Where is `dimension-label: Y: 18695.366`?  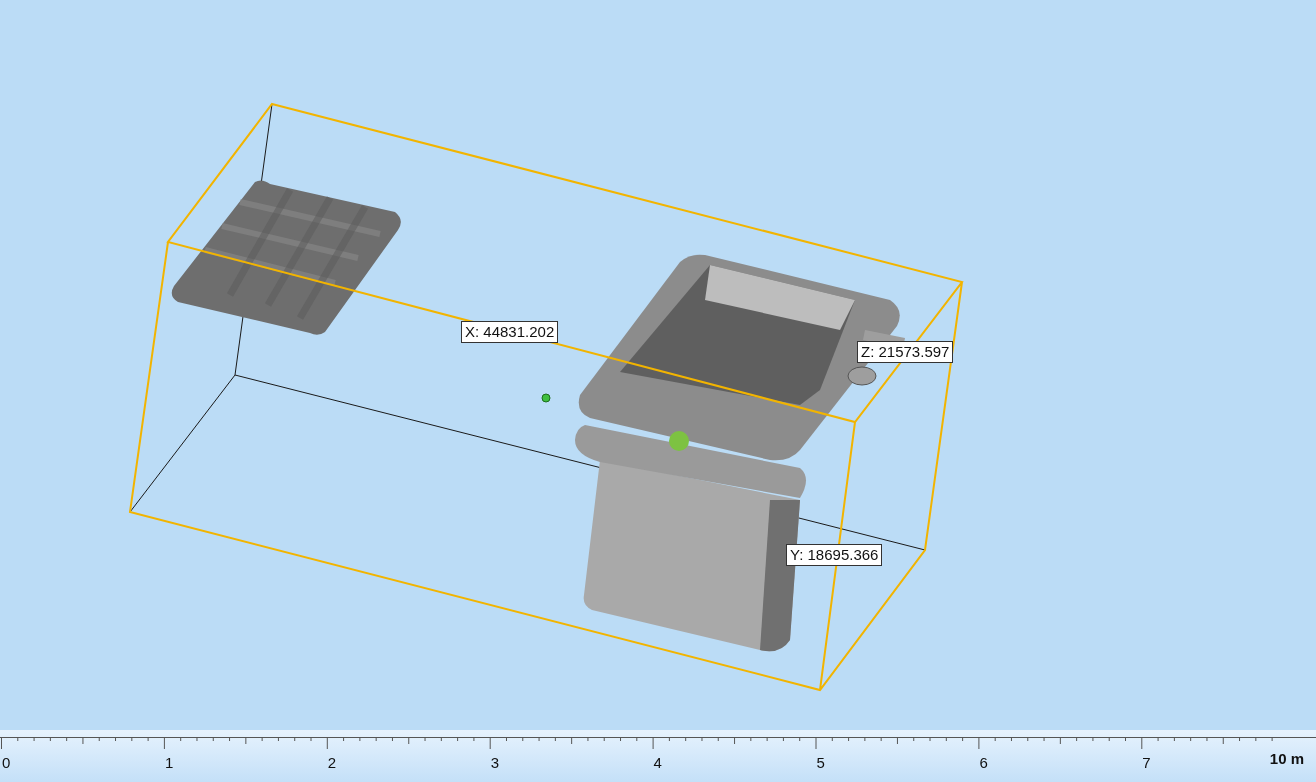
dimension-label: Y: 18695.366 is located at coordinates (834, 555).